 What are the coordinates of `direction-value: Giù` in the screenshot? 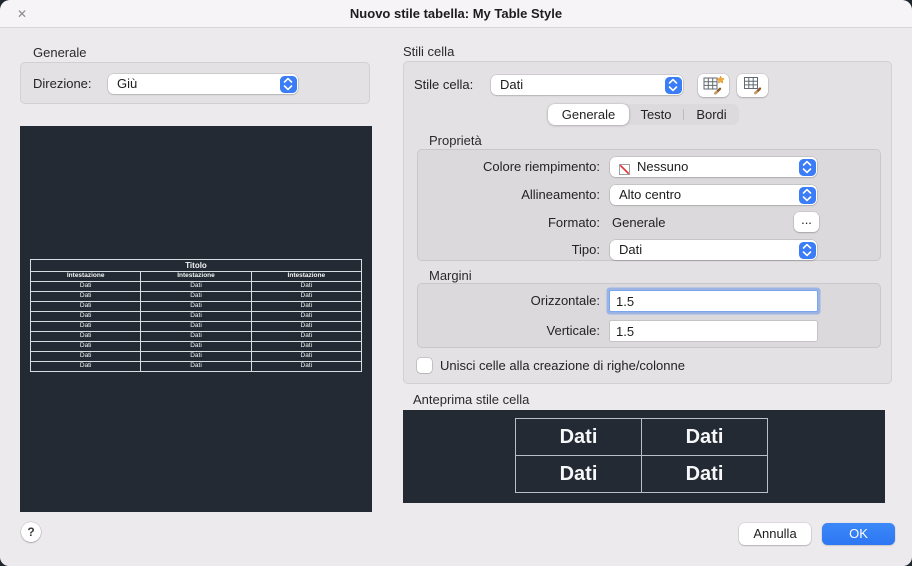 It's located at (127, 83).